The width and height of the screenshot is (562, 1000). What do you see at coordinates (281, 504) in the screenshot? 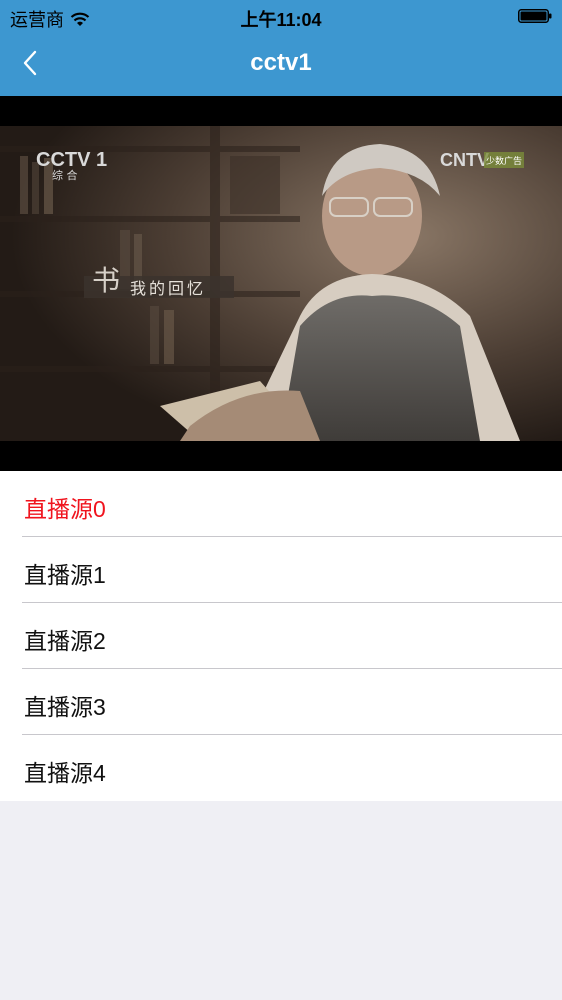
I see `source-item-0: 直播源0` at bounding box center [281, 504].